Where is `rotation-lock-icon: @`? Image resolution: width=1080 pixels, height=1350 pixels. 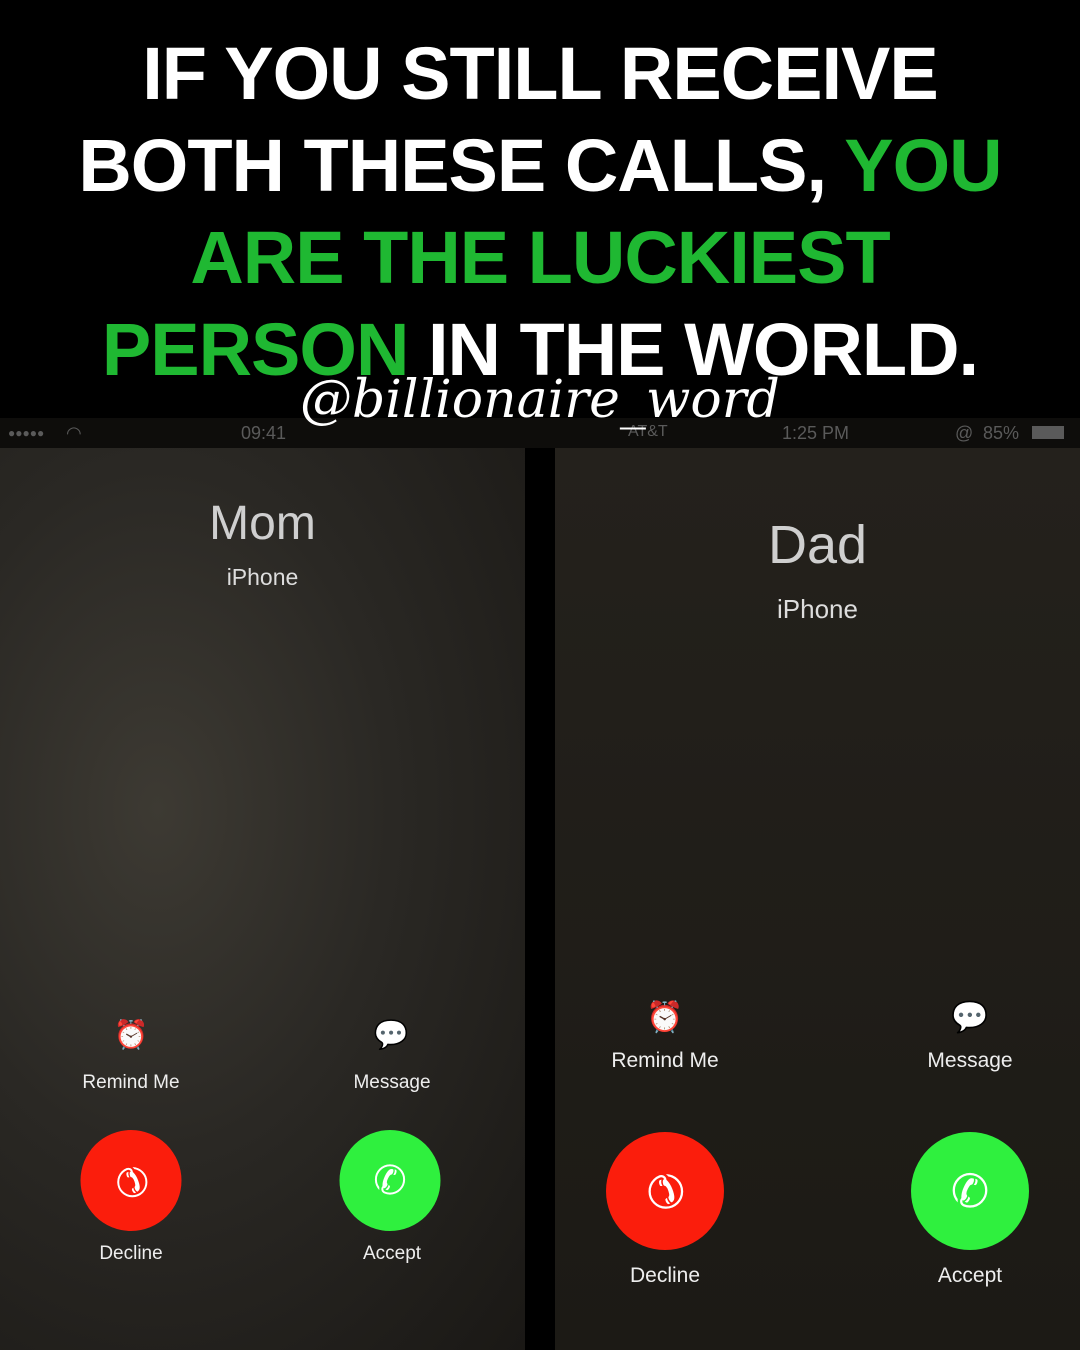 rotation-lock-icon: @ is located at coordinates (964, 433).